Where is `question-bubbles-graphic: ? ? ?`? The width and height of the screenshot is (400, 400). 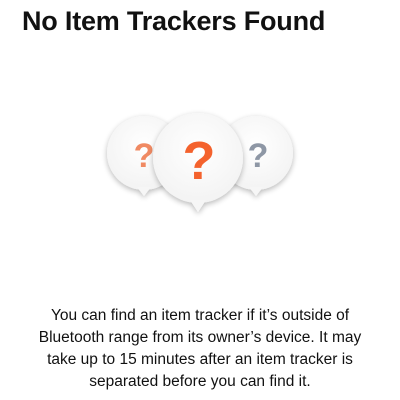
question-bubbles-graphic: ? ? ? is located at coordinates (200, 162).